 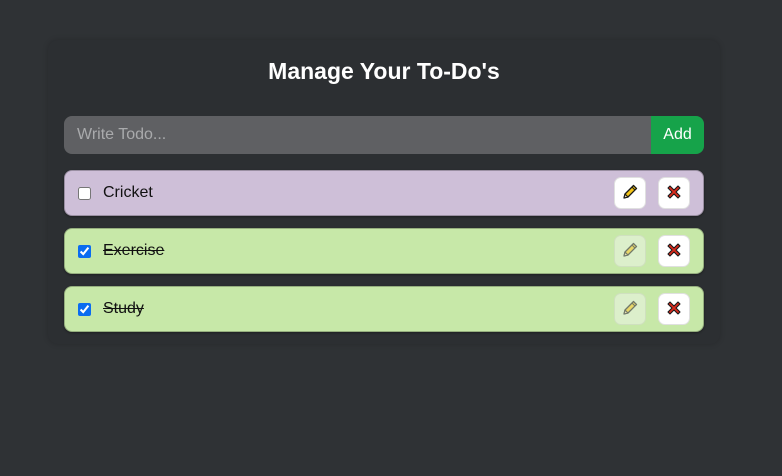 I want to click on todo-input, so click(x=357, y=135).